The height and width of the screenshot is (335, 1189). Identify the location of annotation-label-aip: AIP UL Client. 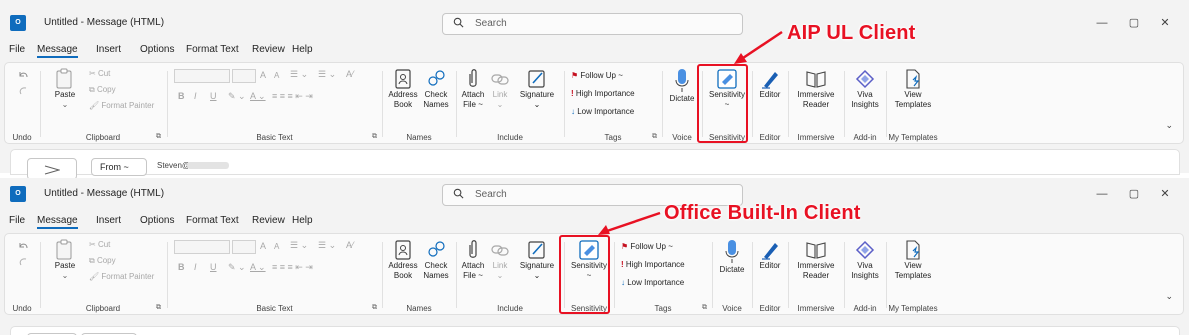
(851, 33).